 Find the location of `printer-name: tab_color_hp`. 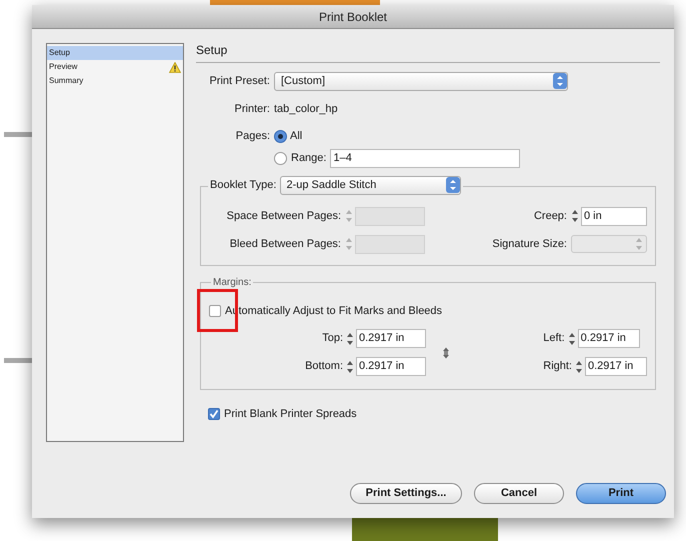

printer-name: tab_color_hp is located at coordinates (306, 109).